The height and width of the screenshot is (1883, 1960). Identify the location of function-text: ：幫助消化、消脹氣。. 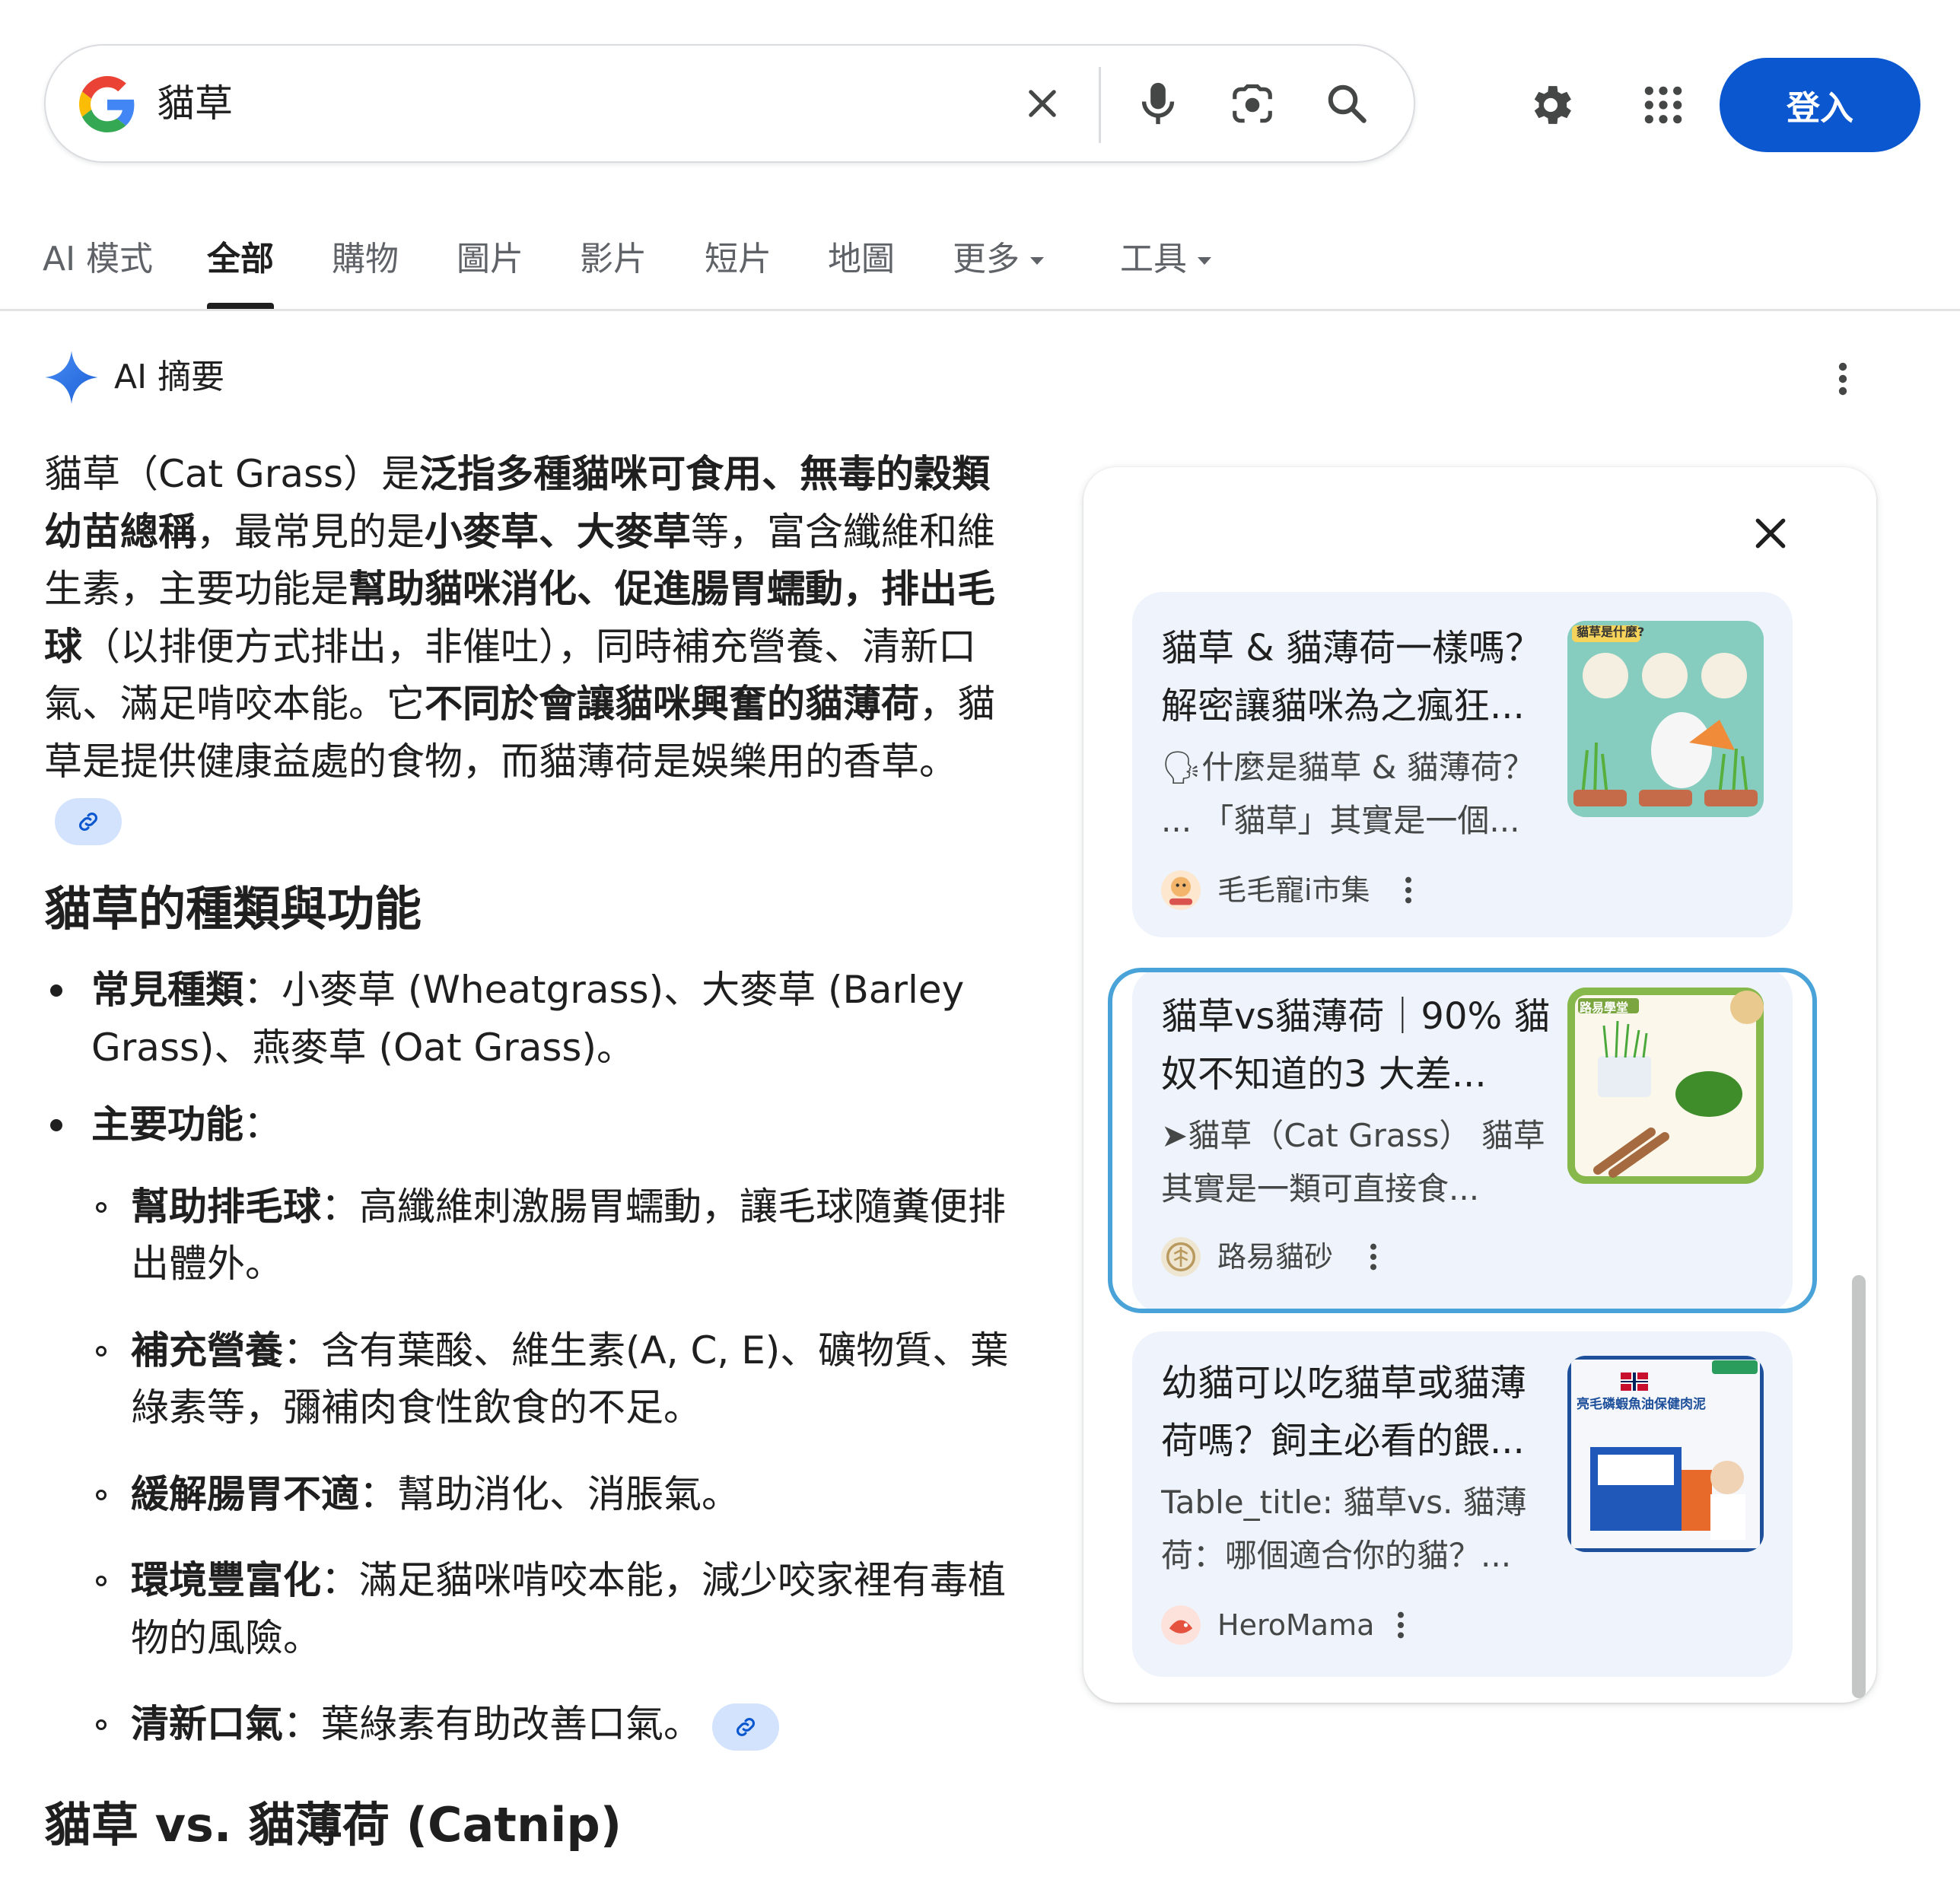
(550, 1494).